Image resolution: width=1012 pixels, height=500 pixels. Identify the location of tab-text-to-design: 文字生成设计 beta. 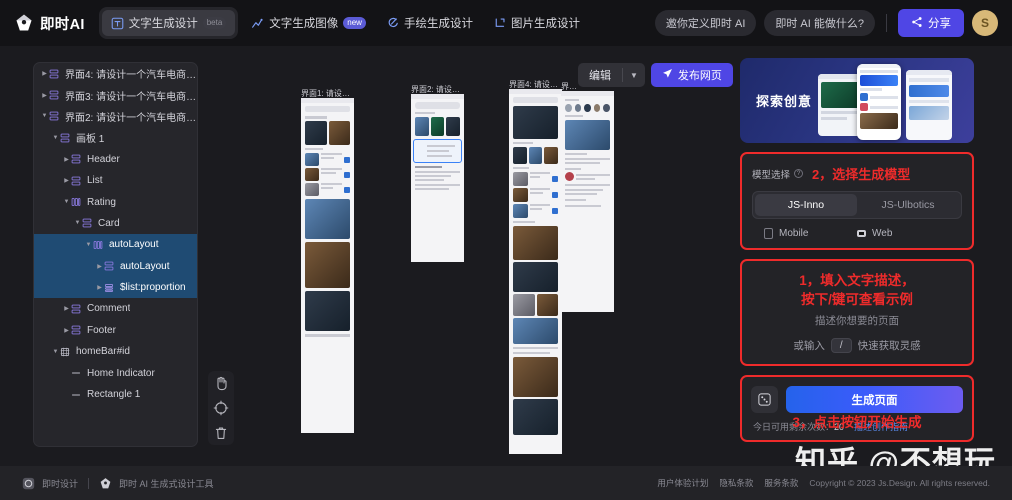
(168, 23).